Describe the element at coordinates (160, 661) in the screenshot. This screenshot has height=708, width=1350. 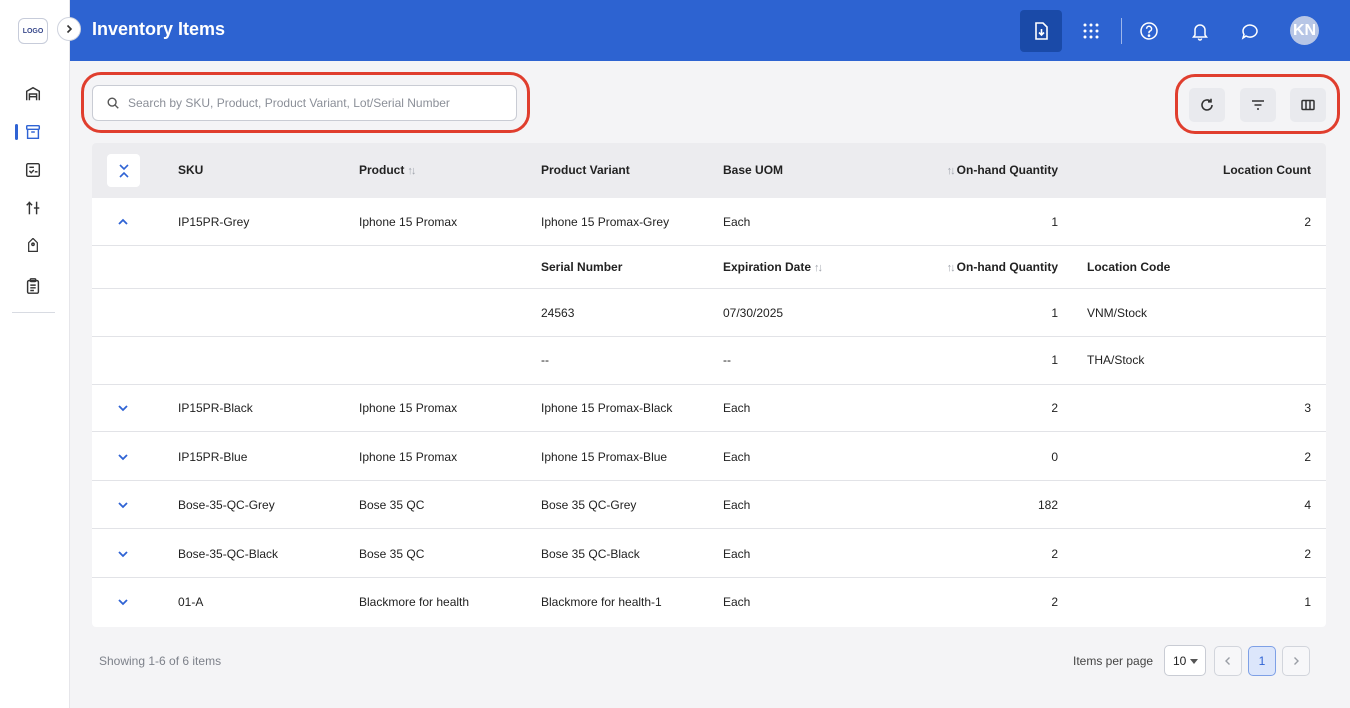
I see `pagination-summary: Showing 1-6 of 6 items` at that location.